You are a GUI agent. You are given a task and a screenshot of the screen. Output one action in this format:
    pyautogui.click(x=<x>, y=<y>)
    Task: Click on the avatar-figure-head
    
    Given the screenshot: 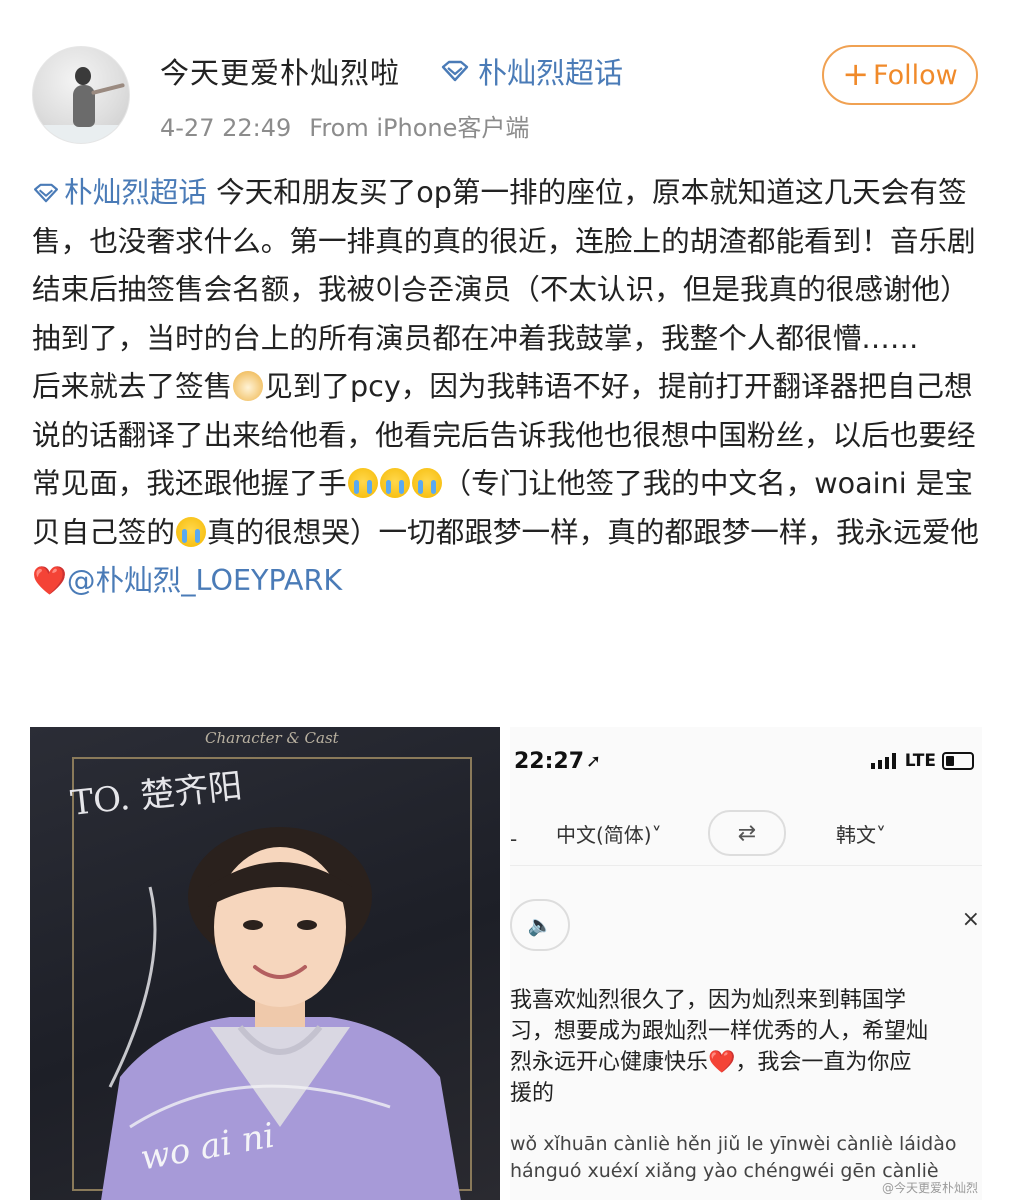 What is the action you would take?
    pyautogui.click(x=83, y=76)
    